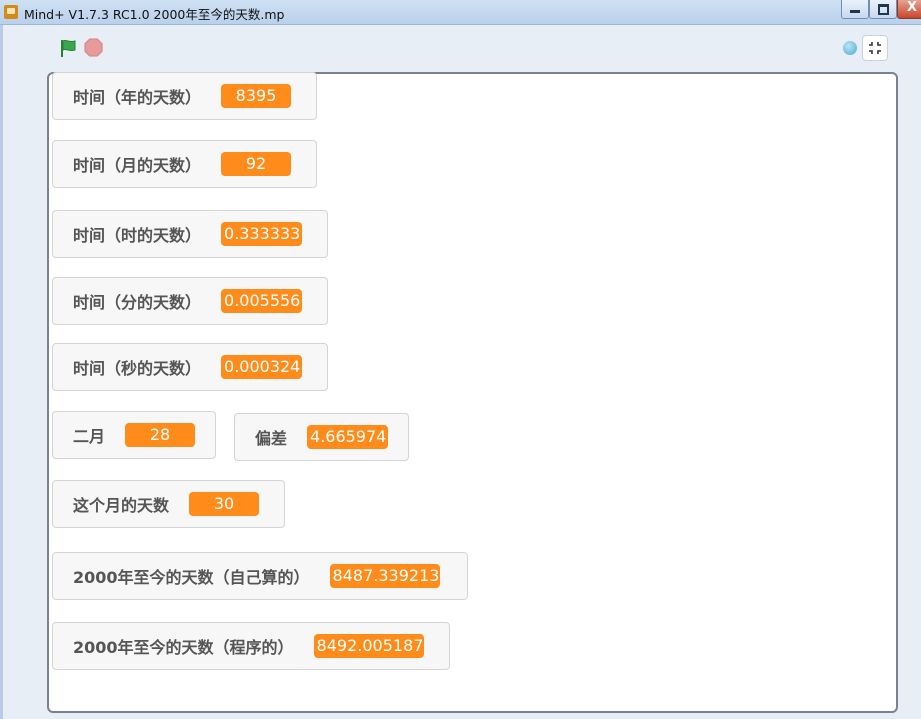 This screenshot has width=921, height=719. What do you see at coordinates (262, 367) in the screenshot?
I see `monitor-value: 0.000324` at bounding box center [262, 367].